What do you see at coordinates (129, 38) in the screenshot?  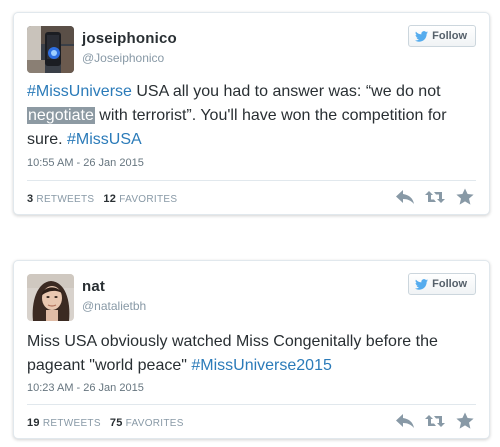 I see `display-name: joseiphonico` at bounding box center [129, 38].